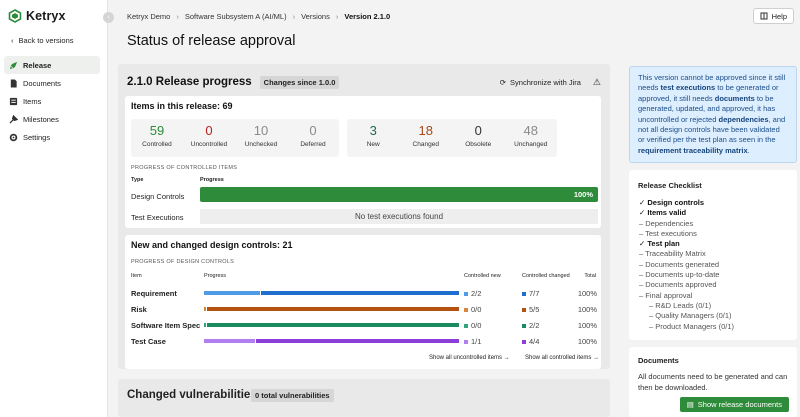  I want to click on controlled-changed-value: 2/2, so click(534, 325).